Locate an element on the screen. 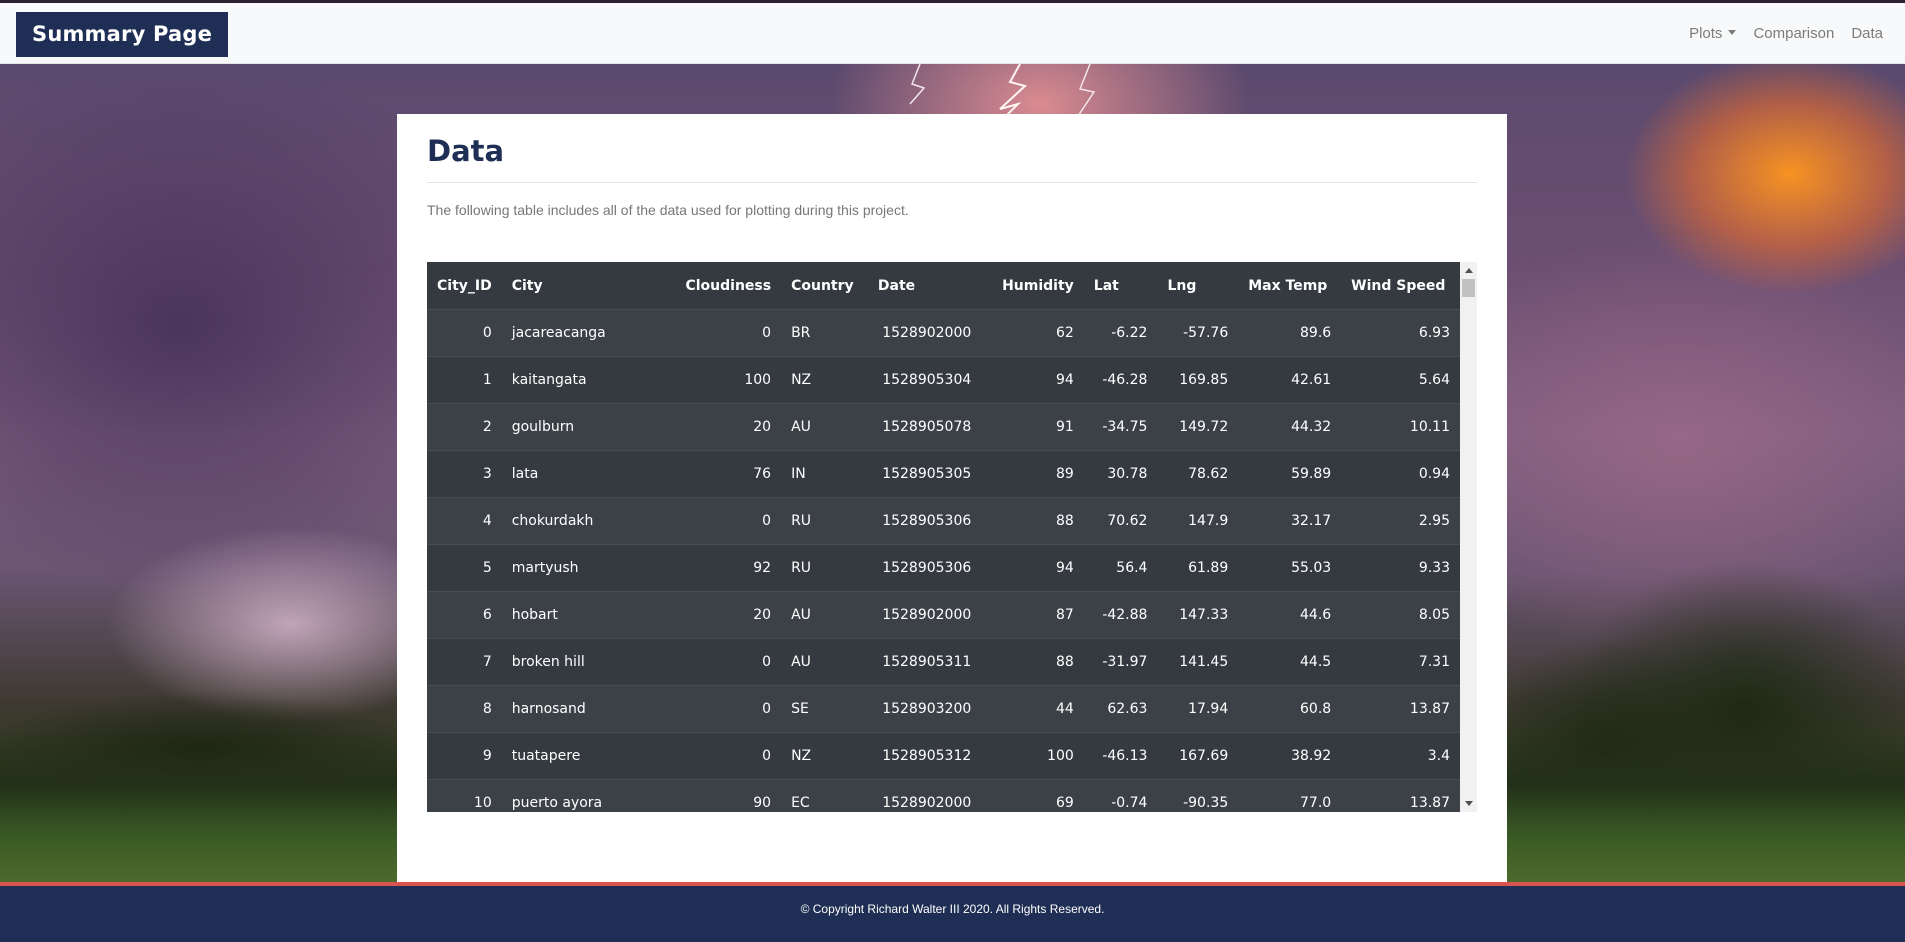 The image size is (1905, 942). table-cell: 17.94 is located at coordinates (1198, 709).